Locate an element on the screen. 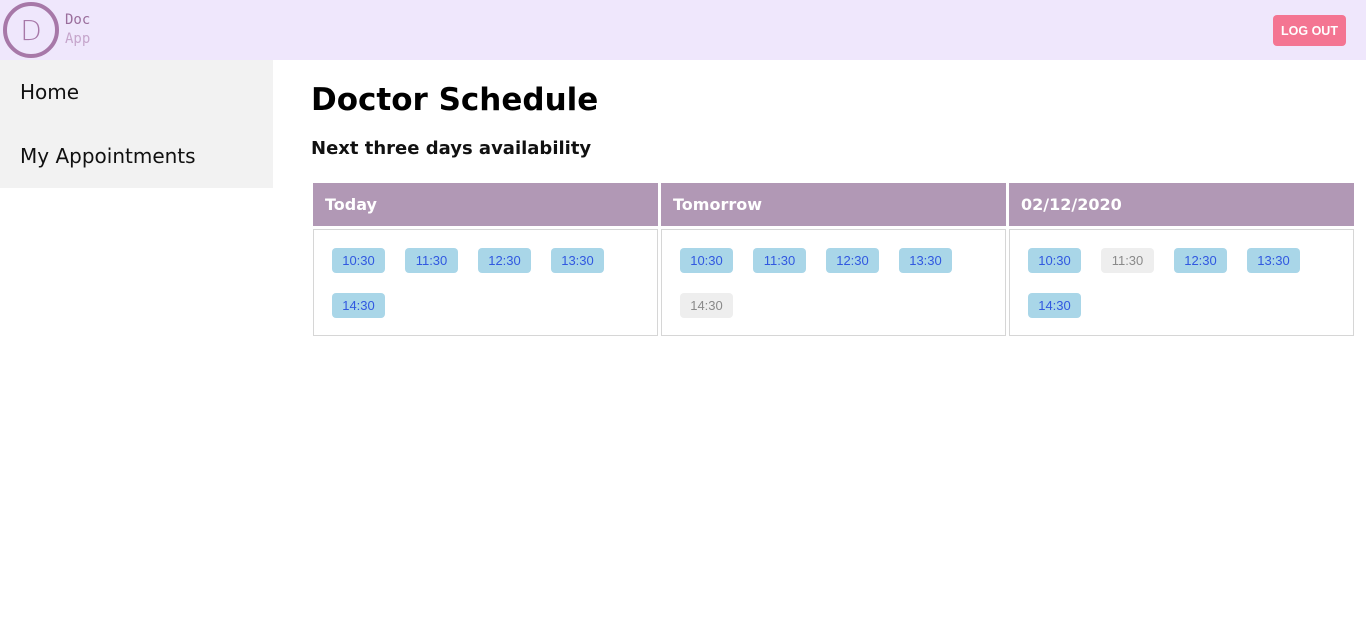  section-subtitle: Next three days availability is located at coordinates (451, 148).